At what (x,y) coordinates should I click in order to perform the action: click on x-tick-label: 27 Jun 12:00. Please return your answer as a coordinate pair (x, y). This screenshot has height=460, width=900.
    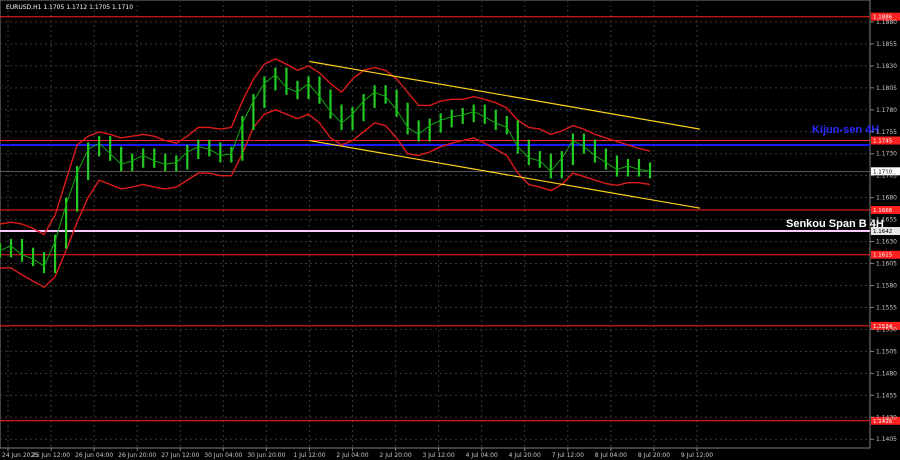
    Looking at the image, I should click on (180, 455).